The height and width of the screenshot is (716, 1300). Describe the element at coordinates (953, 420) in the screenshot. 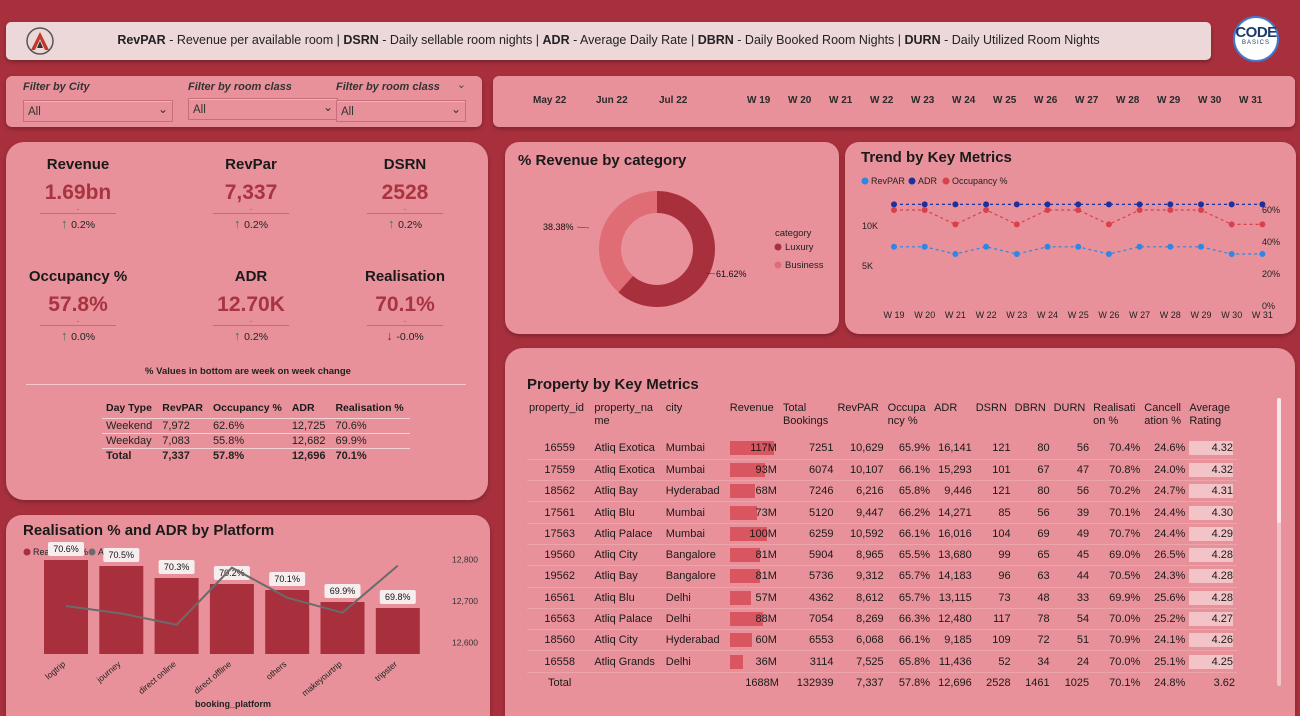

I see `property-header: ADR` at that location.